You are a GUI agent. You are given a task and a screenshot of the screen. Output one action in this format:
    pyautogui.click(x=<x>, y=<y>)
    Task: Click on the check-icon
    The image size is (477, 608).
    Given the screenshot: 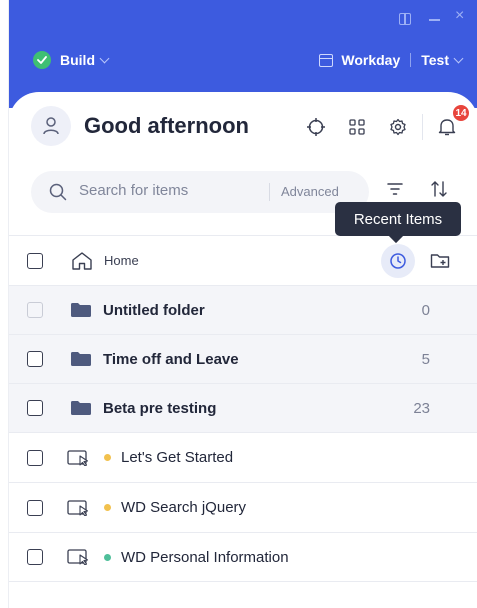 What is the action you would take?
    pyautogui.click(x=42, y=60)
    